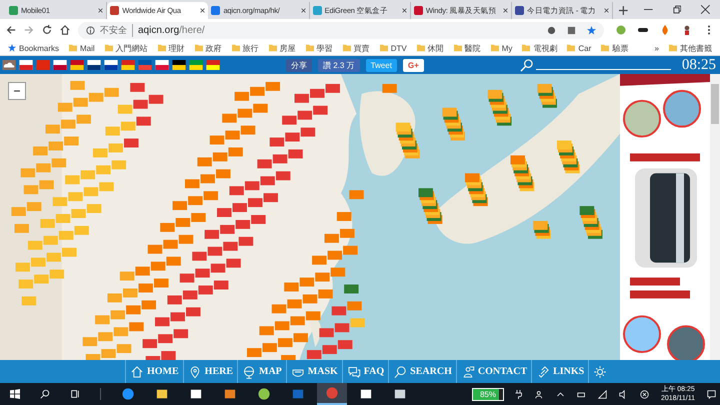 This screenshot has height=405, width=720. I want to click on overflow-chevron: », so click(656, 48).